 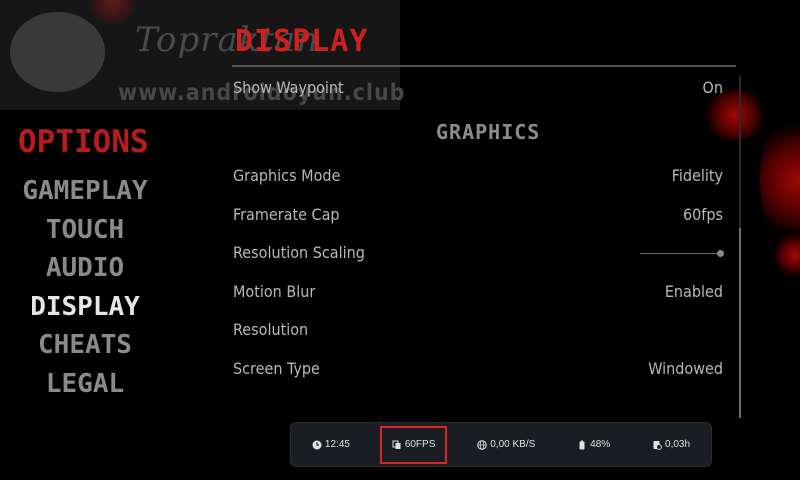 I want to click on performance-overlay: 12:45 60FPS 0,00 KB/S 48% 0,03h, so click(x=501, y=444).